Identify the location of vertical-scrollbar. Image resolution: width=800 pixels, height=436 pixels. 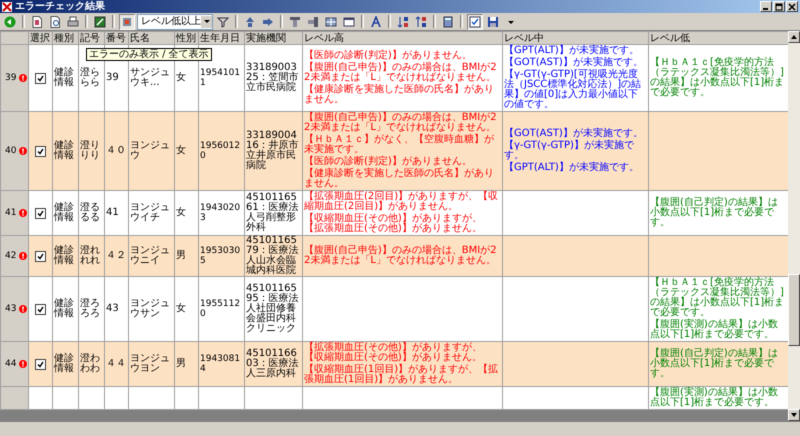
(794, 226).